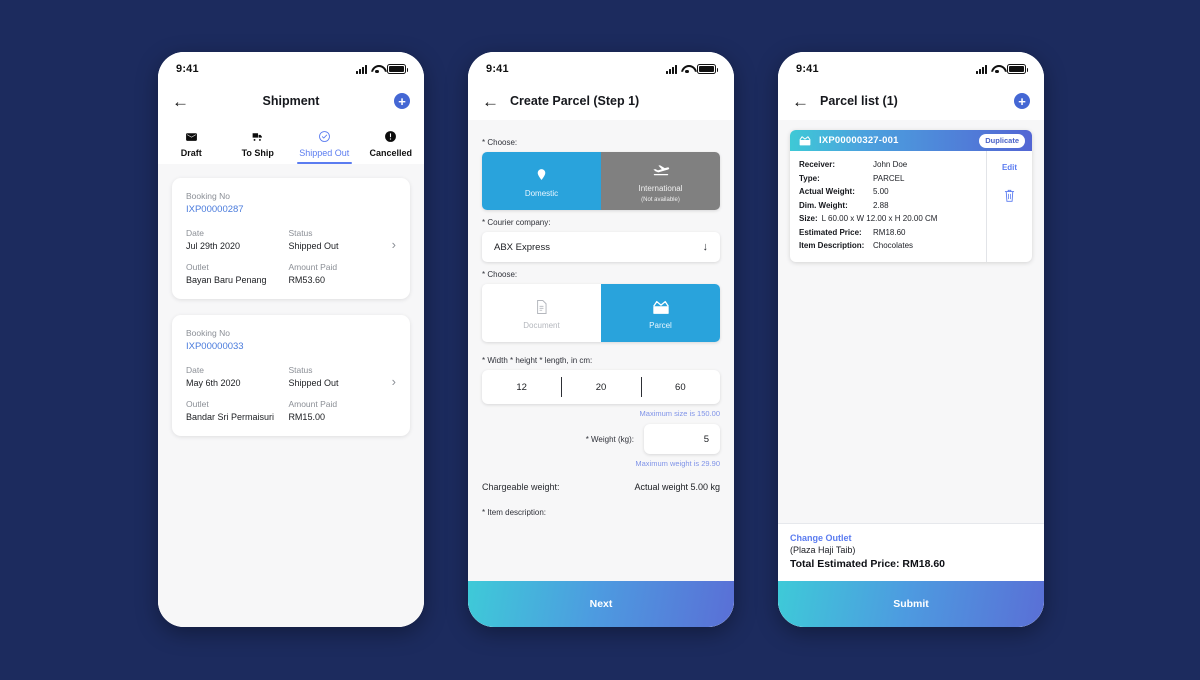  I want to click on booking-no-label: Booking No, so click(208, 333).